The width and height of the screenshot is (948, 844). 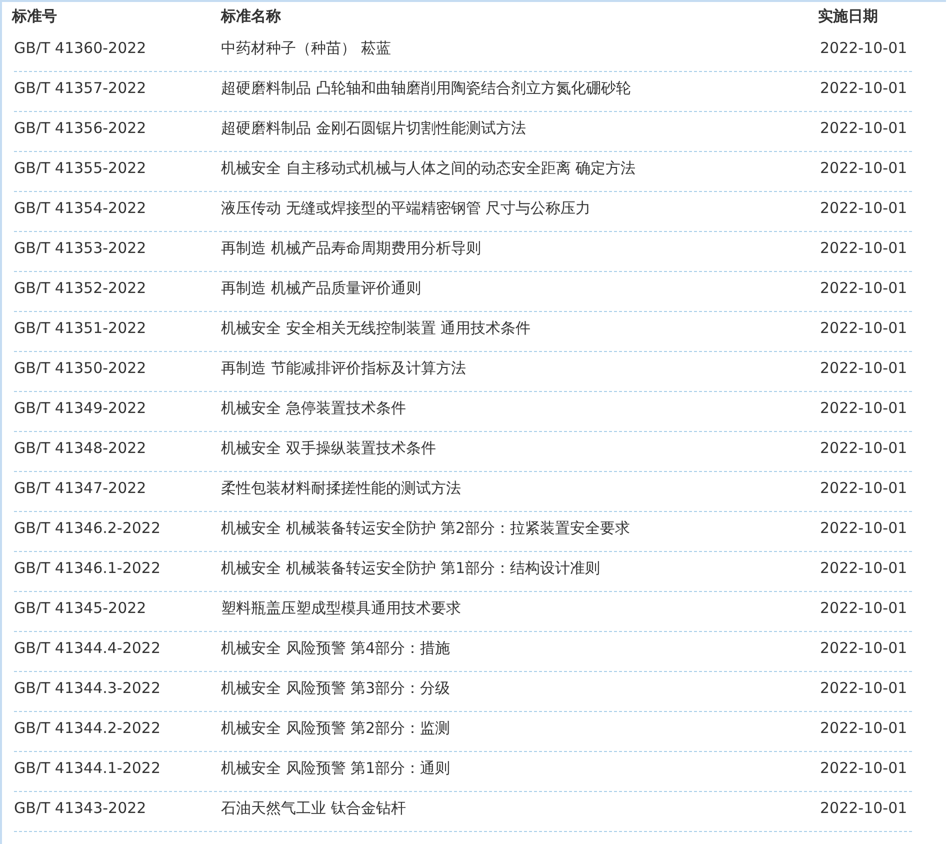 I want to click on link: 塑料瓶盖压塑成型模具通用技术要求, so click(x=520, y=614).